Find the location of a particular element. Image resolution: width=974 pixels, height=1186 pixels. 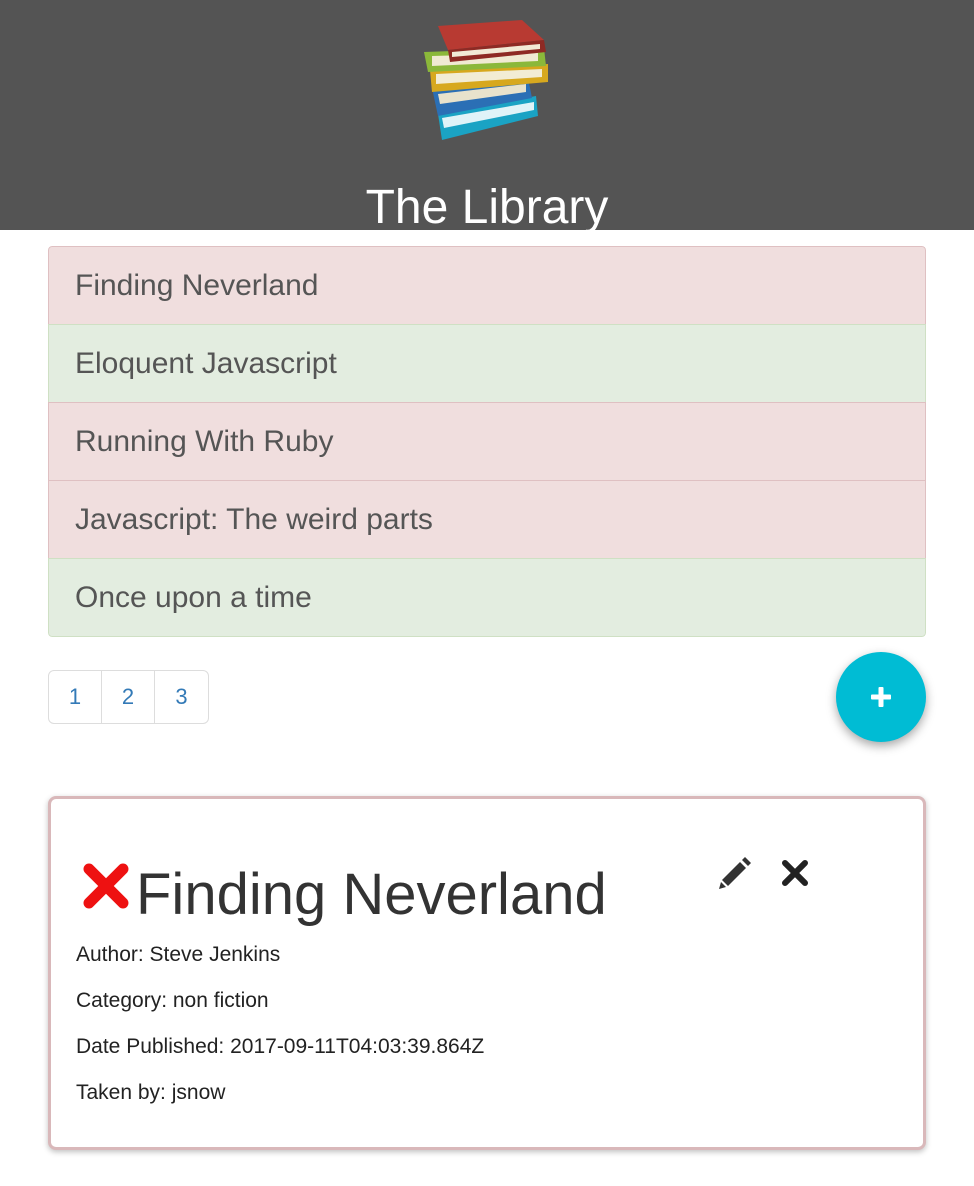

page-link-2: 2 is located at coordinates (128, 697).